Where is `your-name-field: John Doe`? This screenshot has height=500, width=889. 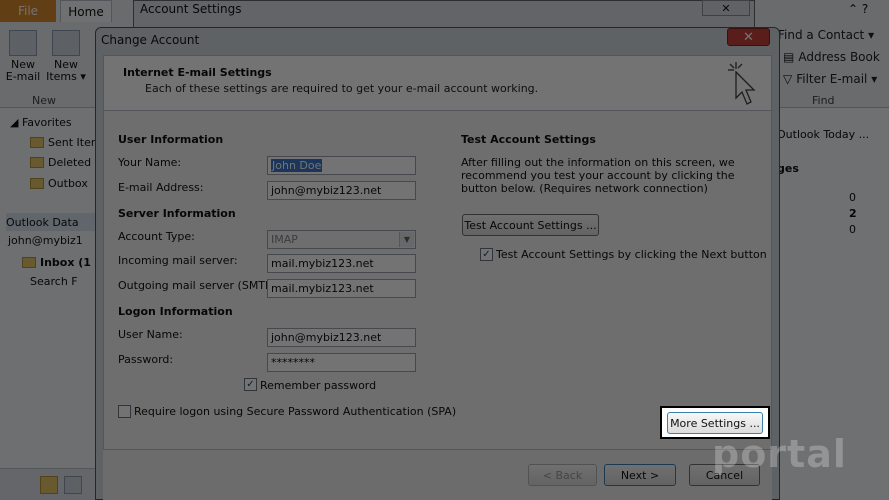
your-name-field: John Doe is located at coordinates (341, 165).